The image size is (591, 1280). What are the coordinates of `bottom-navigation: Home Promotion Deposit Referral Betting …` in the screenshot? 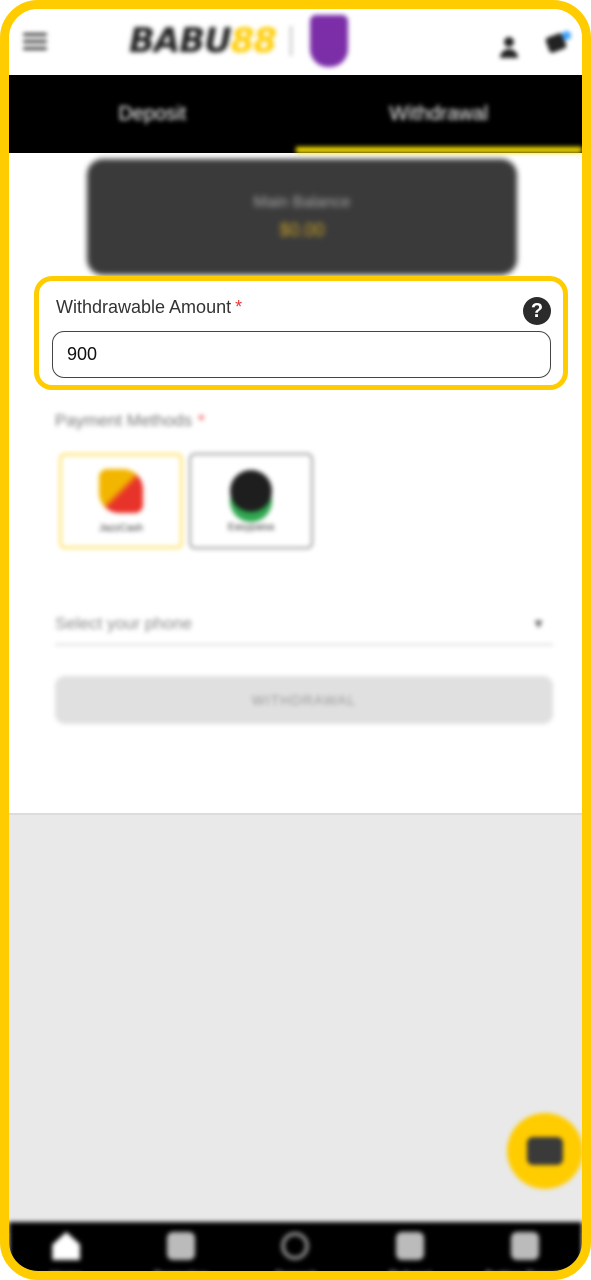 It's located at (295, 1251).